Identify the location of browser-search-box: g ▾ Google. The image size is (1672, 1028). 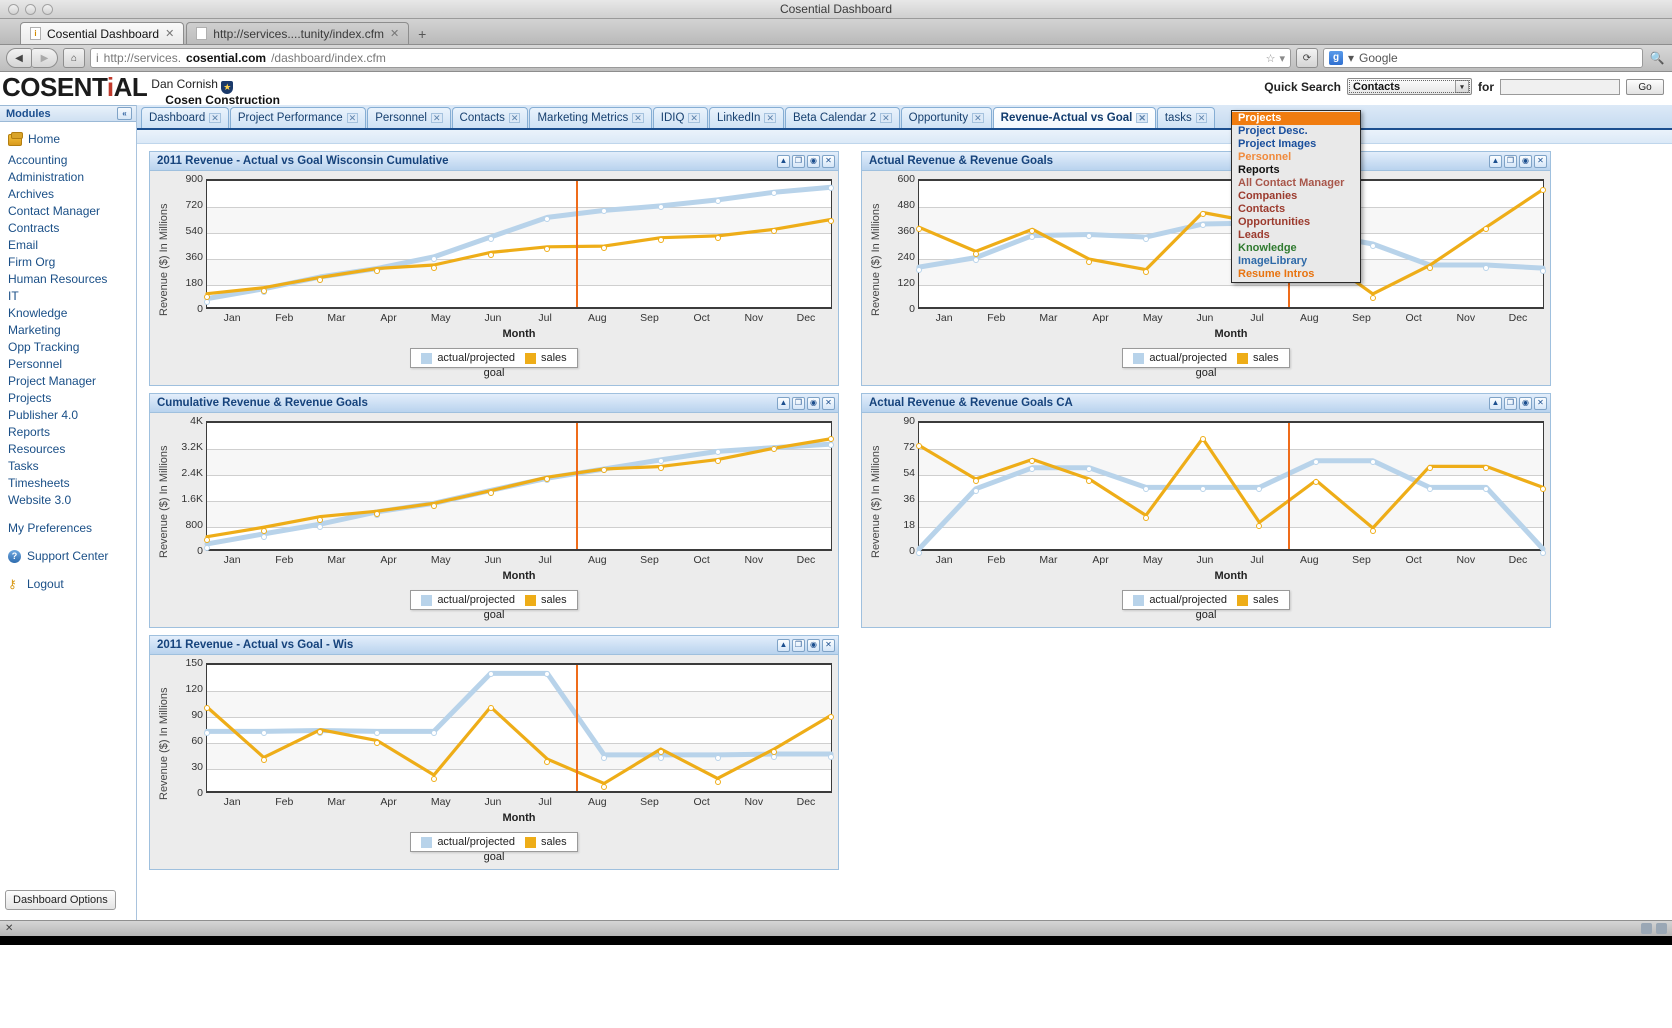
(1483, 58).